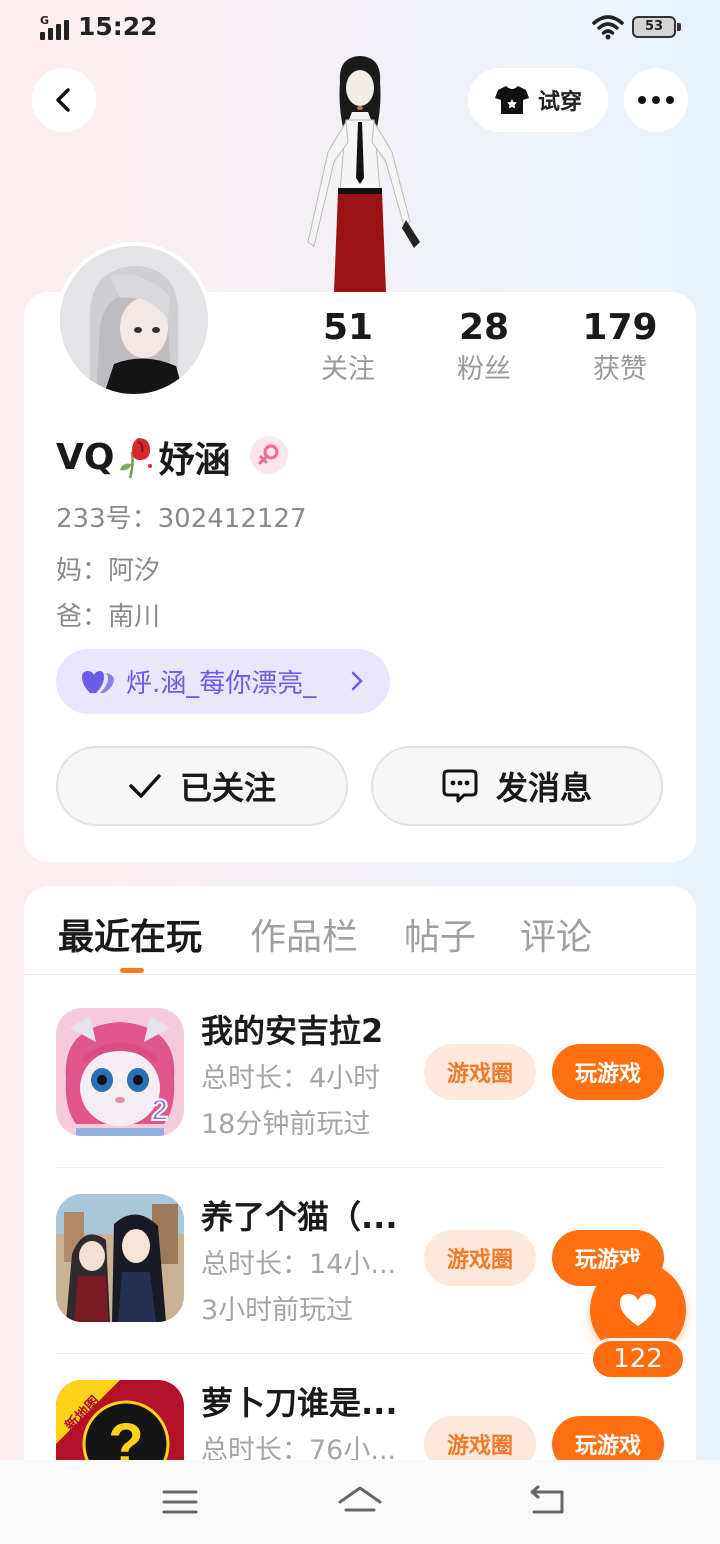  Describe the element at coordinates (357, 681) in the screenshot. I see `chevron-right-icon` at that location.